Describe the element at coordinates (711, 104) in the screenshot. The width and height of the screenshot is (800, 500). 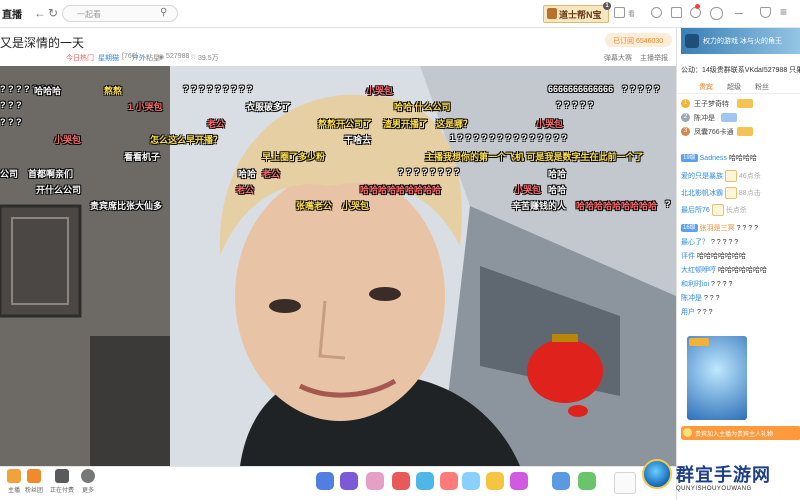
I see `rank-name: 王子梦奇特` at that location.